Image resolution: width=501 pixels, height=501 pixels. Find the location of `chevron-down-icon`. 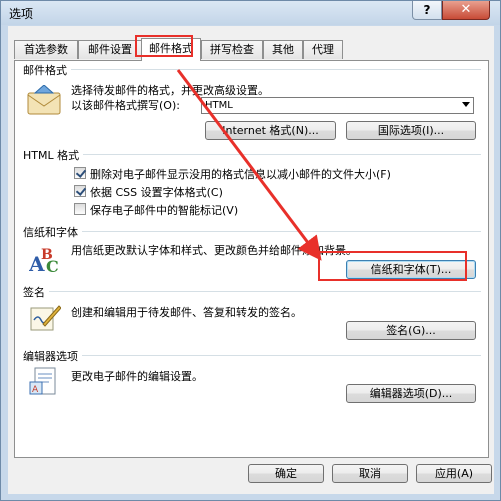

chevron-down-icon is located at coordinates (466, 104).